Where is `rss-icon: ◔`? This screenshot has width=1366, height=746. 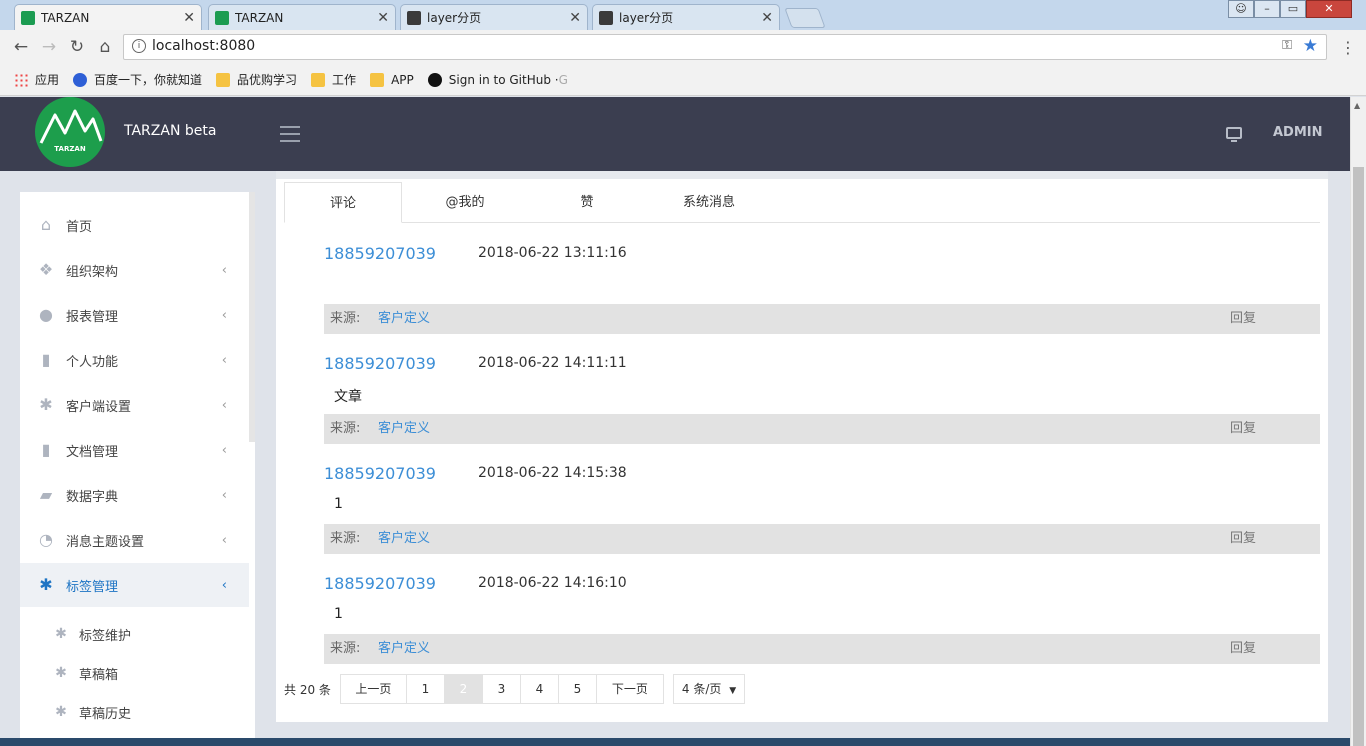
rss-icon: ◔ is located at coordinates (46, 539).